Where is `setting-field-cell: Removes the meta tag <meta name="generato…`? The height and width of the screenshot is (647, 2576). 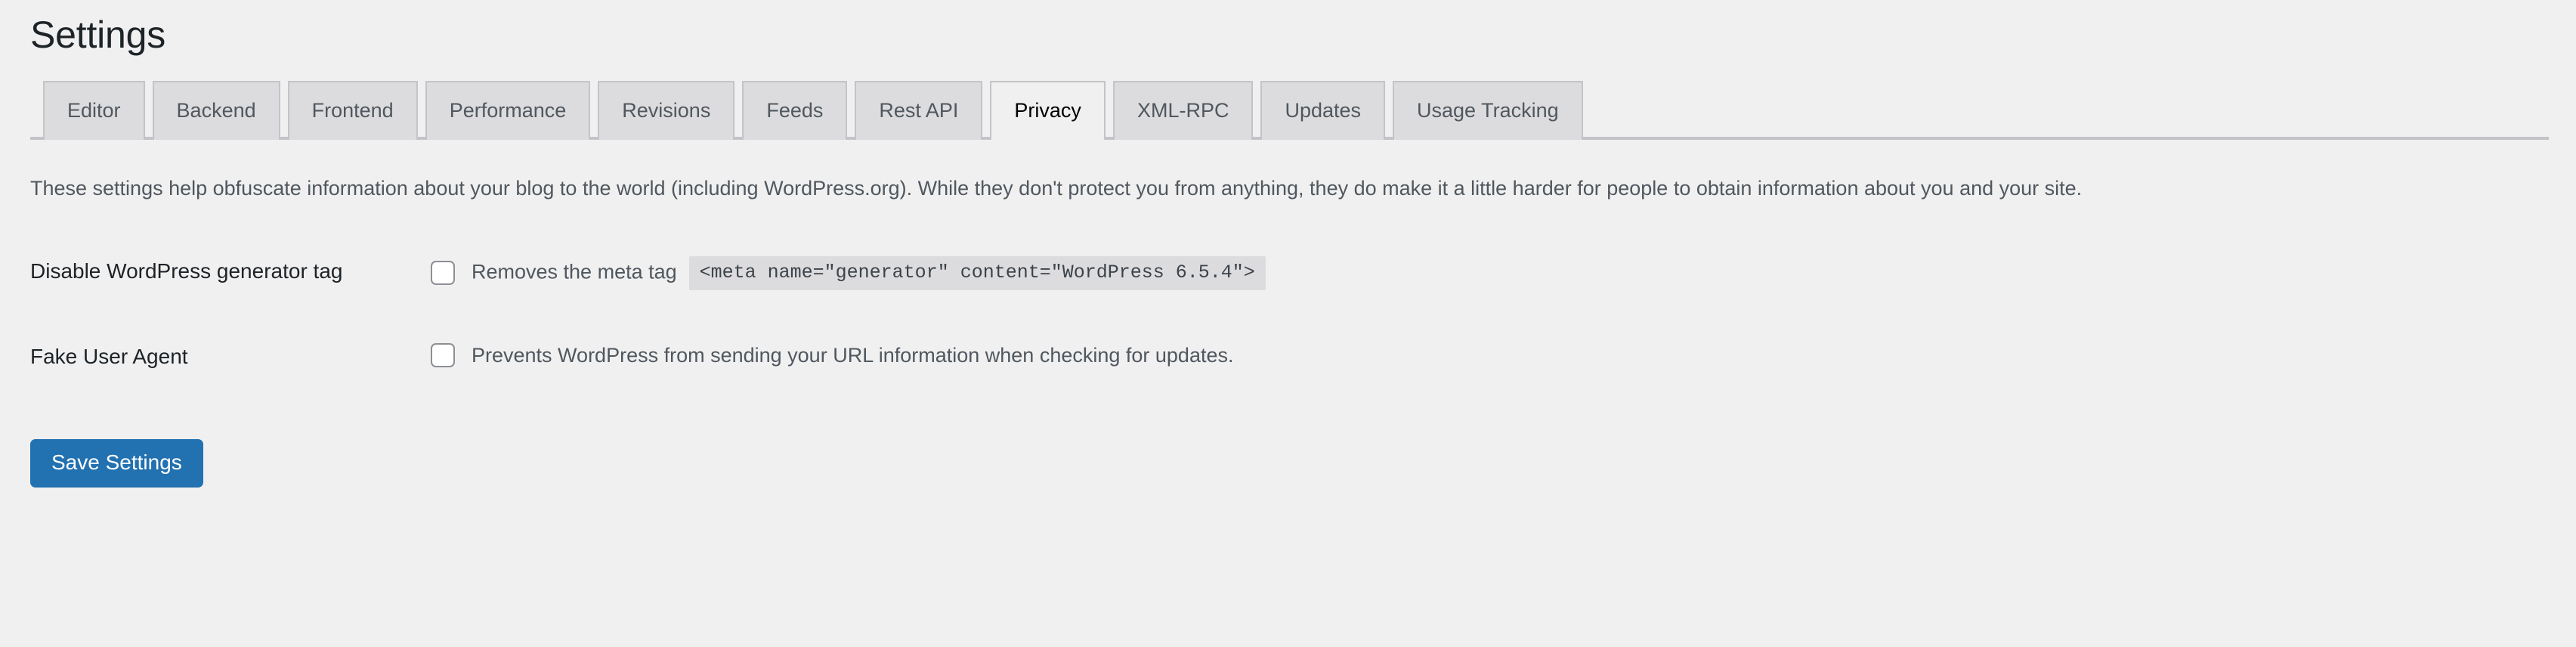
setting-field-cell: Removes the meta tag <meta name="generato… is located at coordinates (1488, 273).